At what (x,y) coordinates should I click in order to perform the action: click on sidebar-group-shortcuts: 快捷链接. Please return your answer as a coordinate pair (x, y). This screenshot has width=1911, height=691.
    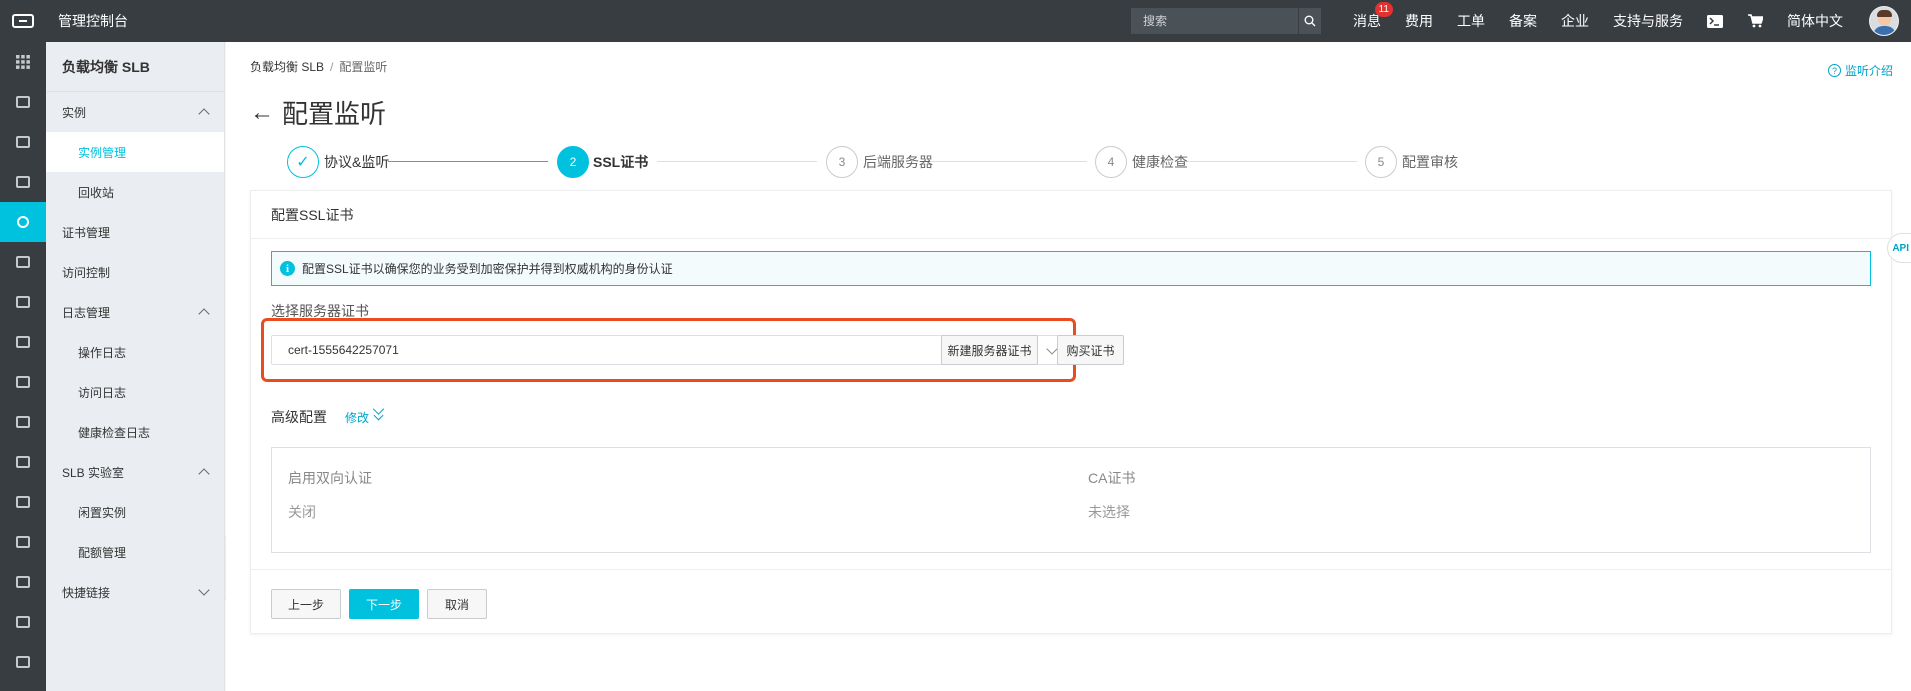
    Looking at the image, I should click on (135, 592).